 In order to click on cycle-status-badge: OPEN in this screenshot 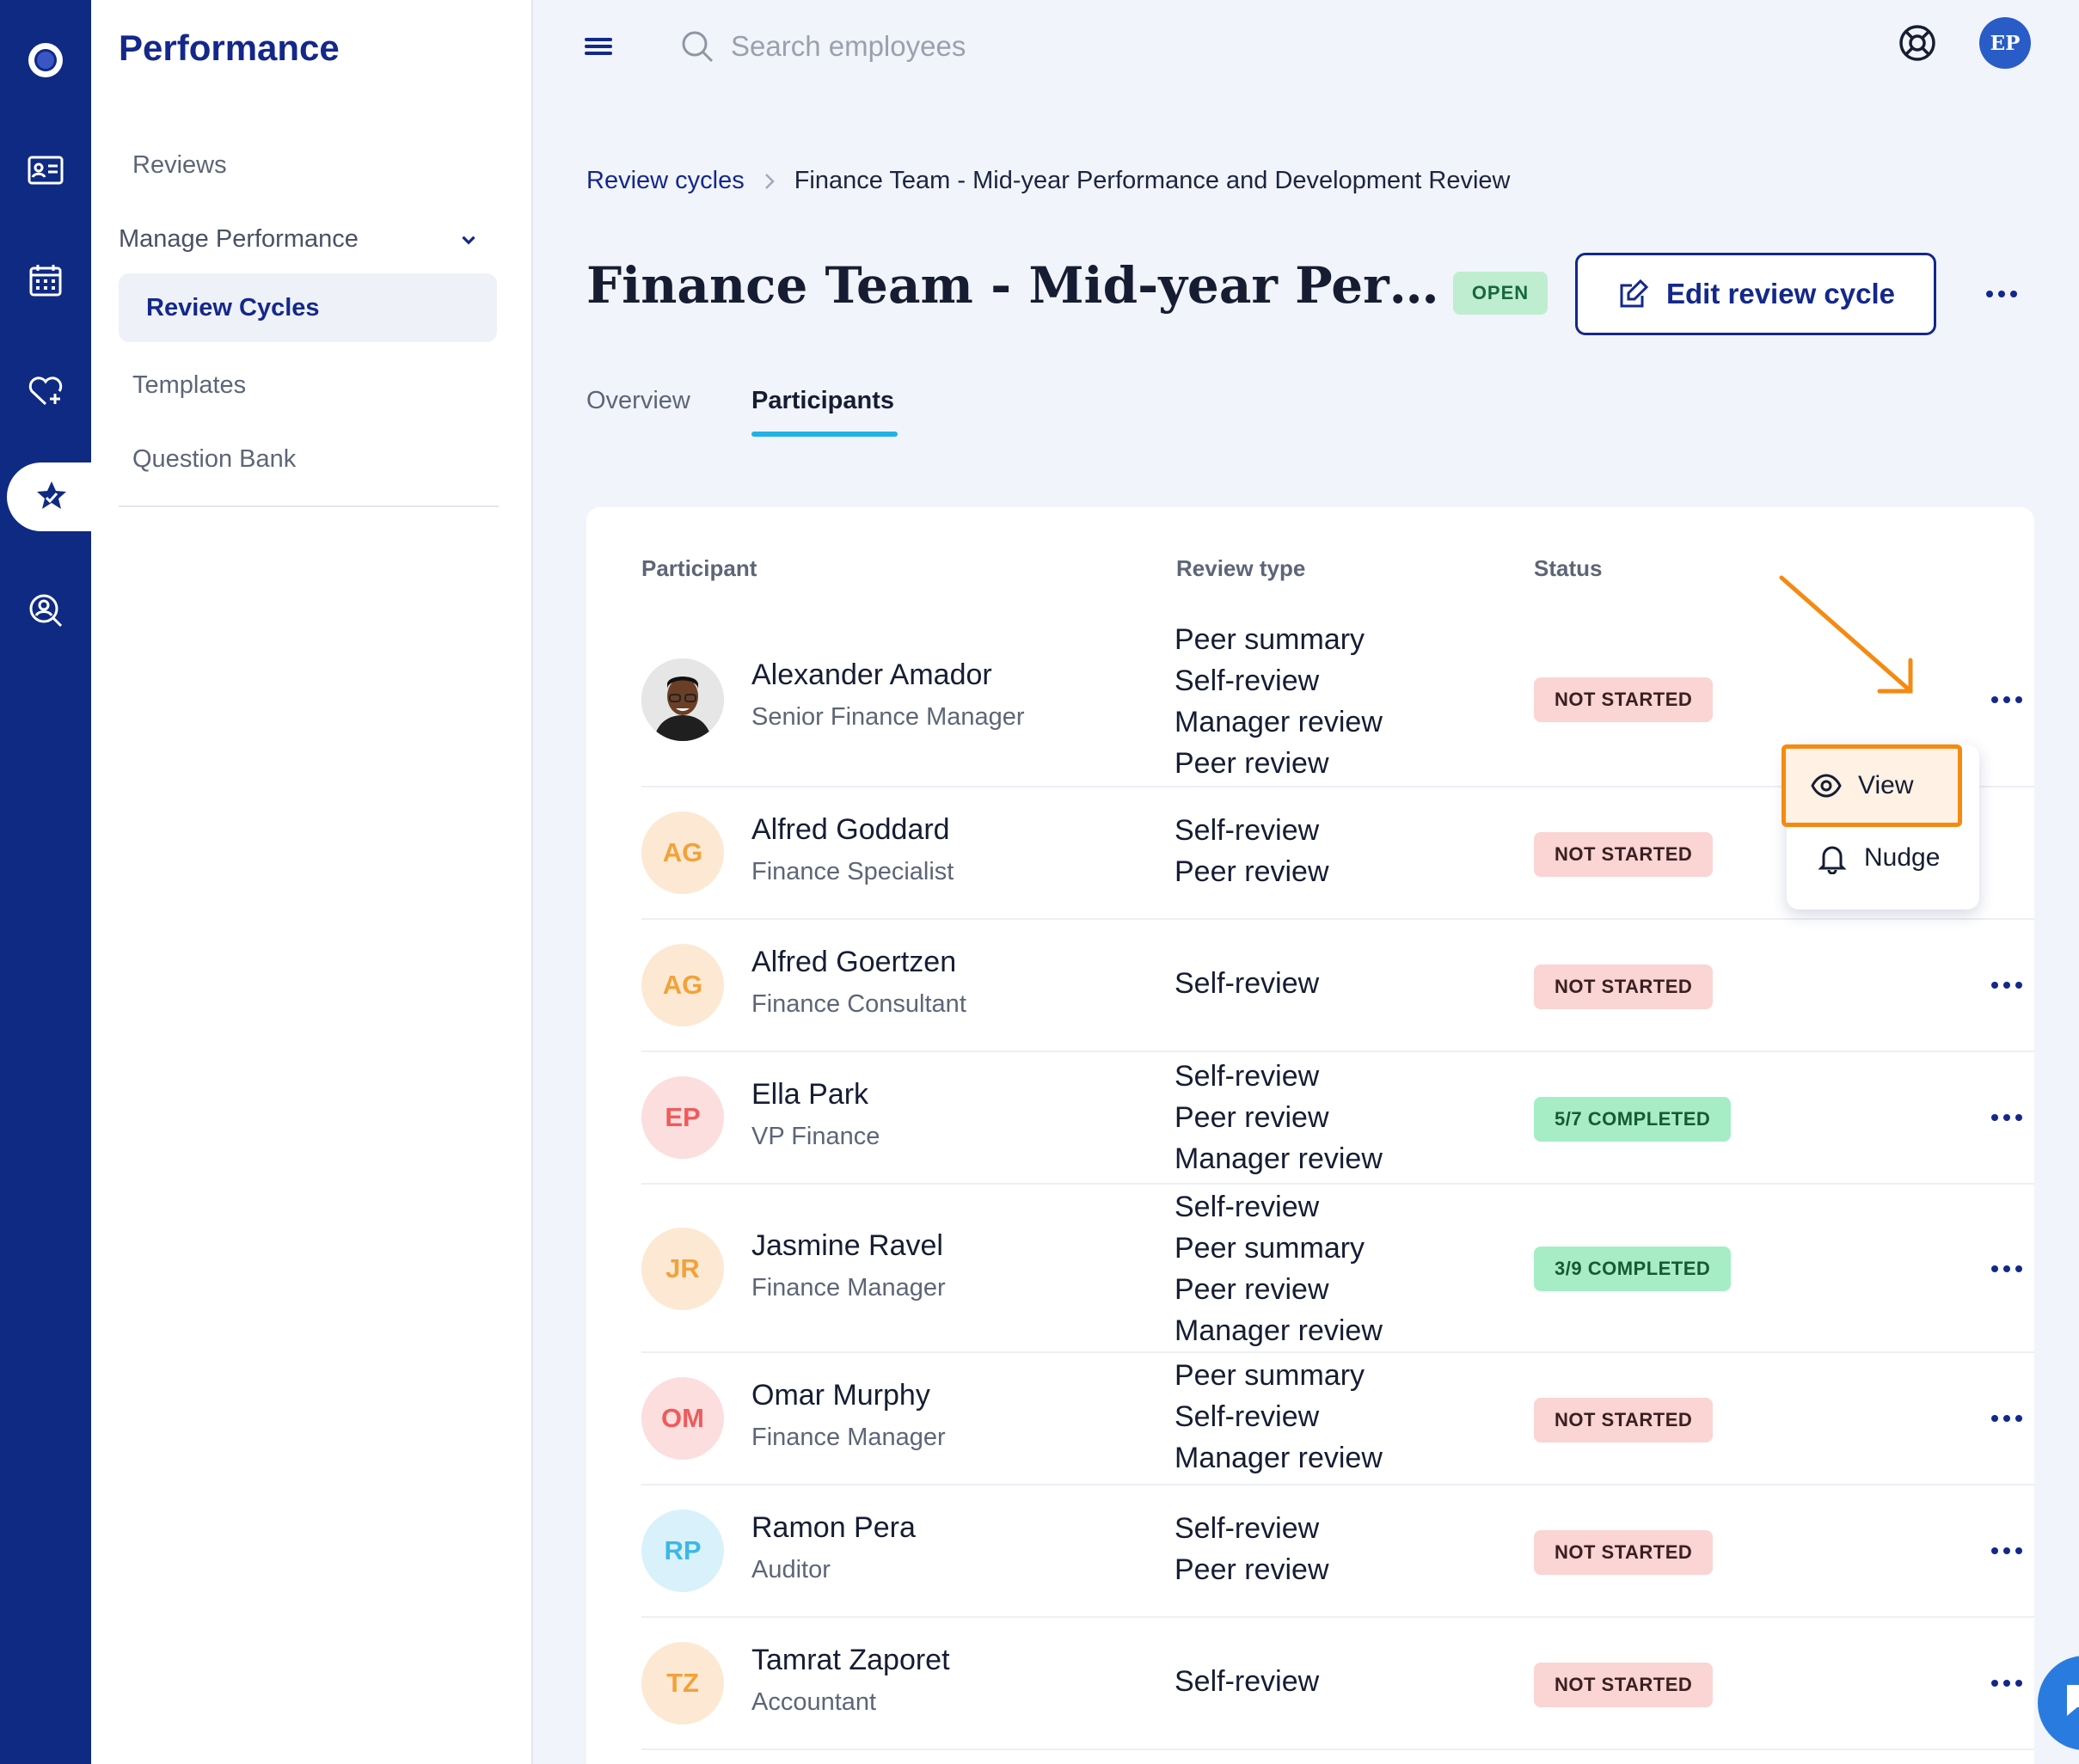, I will do `click(1500, 293)`.